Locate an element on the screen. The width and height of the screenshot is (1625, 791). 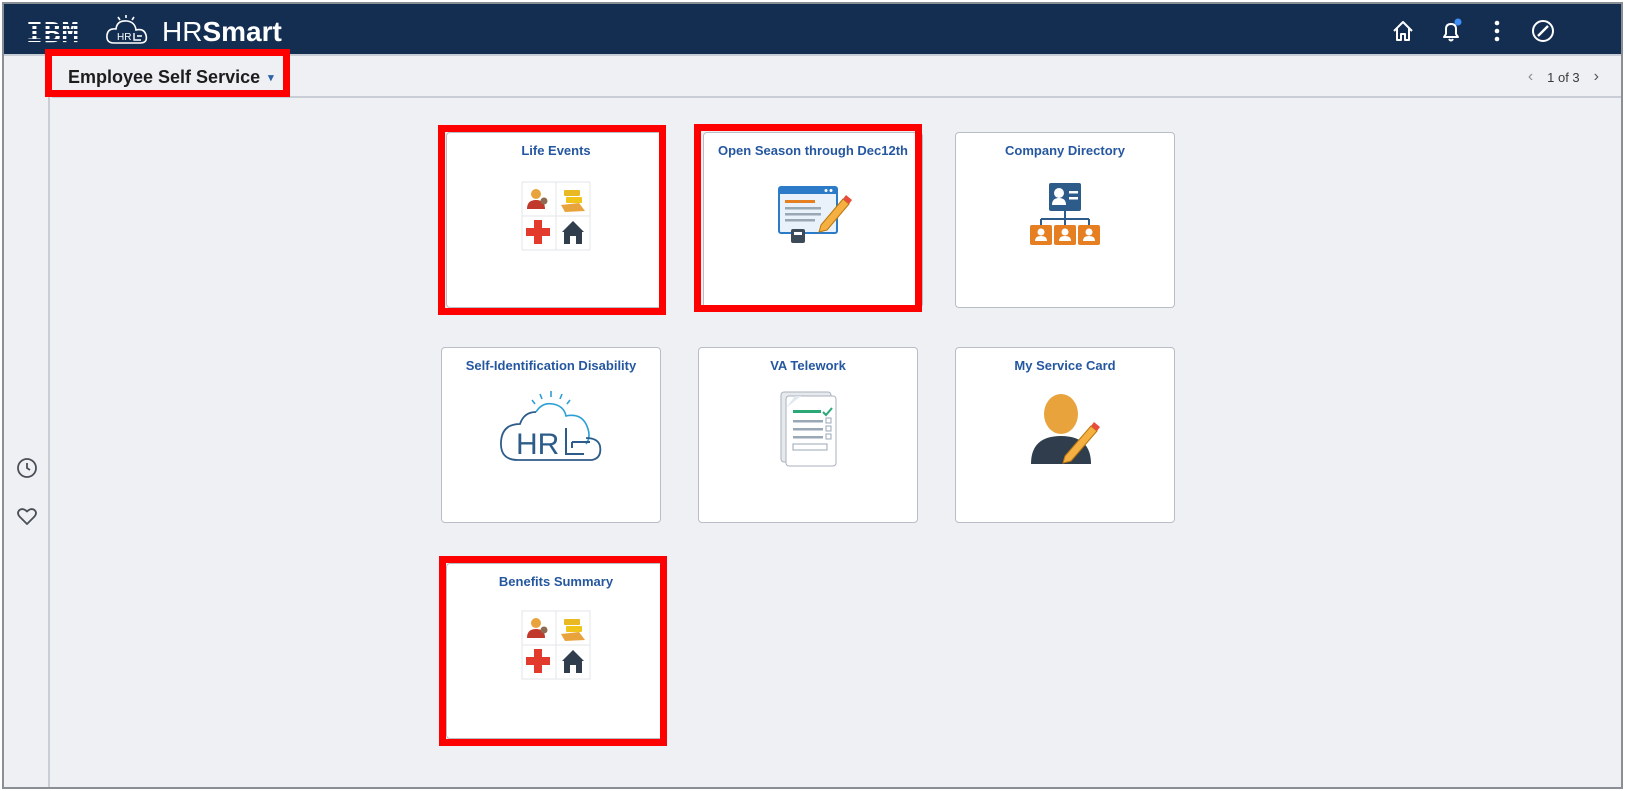
more-vertical-icon is located at coordinates (1497, 31).